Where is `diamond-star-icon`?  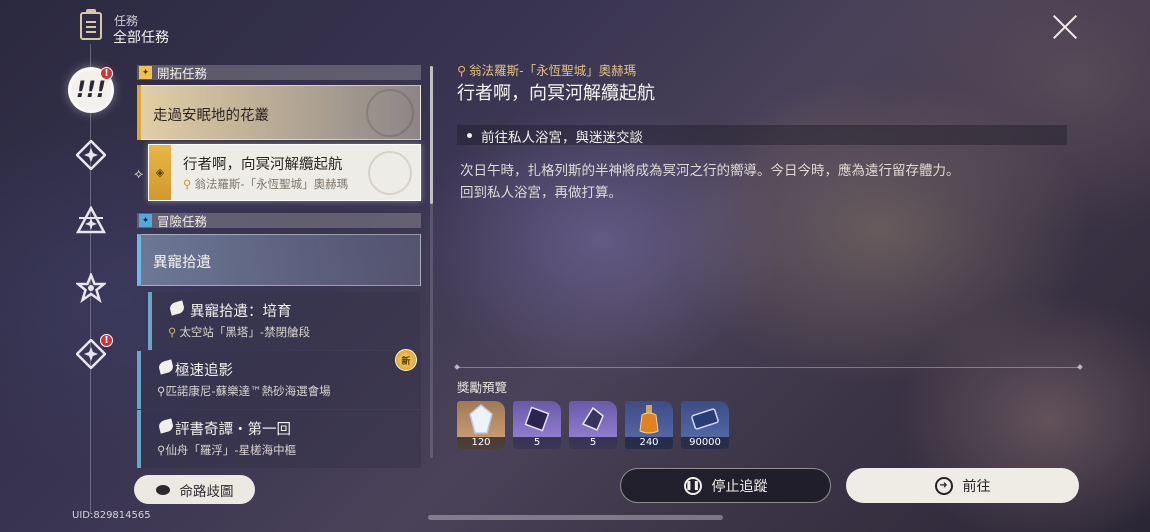 diamond-star-icon is located at coordinates (91, 155).